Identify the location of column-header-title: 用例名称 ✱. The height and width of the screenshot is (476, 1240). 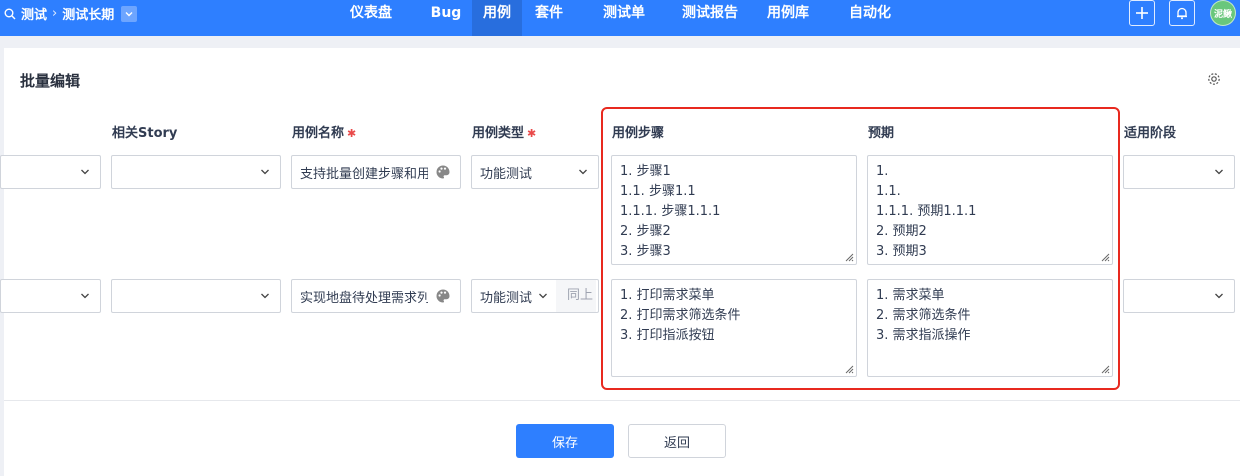
(324, 131).